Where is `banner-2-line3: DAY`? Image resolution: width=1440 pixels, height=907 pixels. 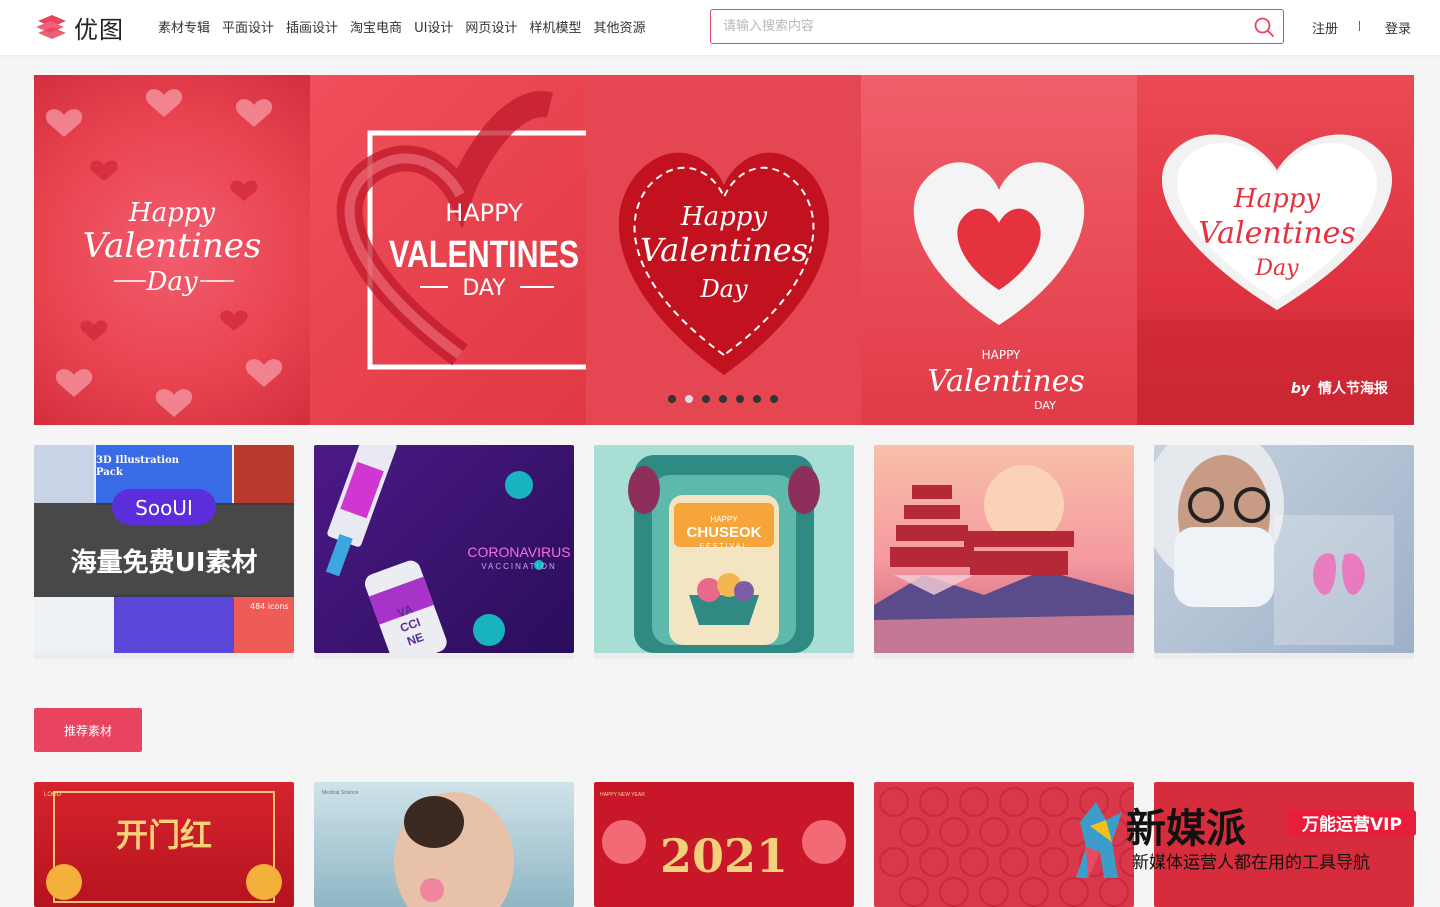
banner-2-line3: DAY is located at coordinates (484, 288).